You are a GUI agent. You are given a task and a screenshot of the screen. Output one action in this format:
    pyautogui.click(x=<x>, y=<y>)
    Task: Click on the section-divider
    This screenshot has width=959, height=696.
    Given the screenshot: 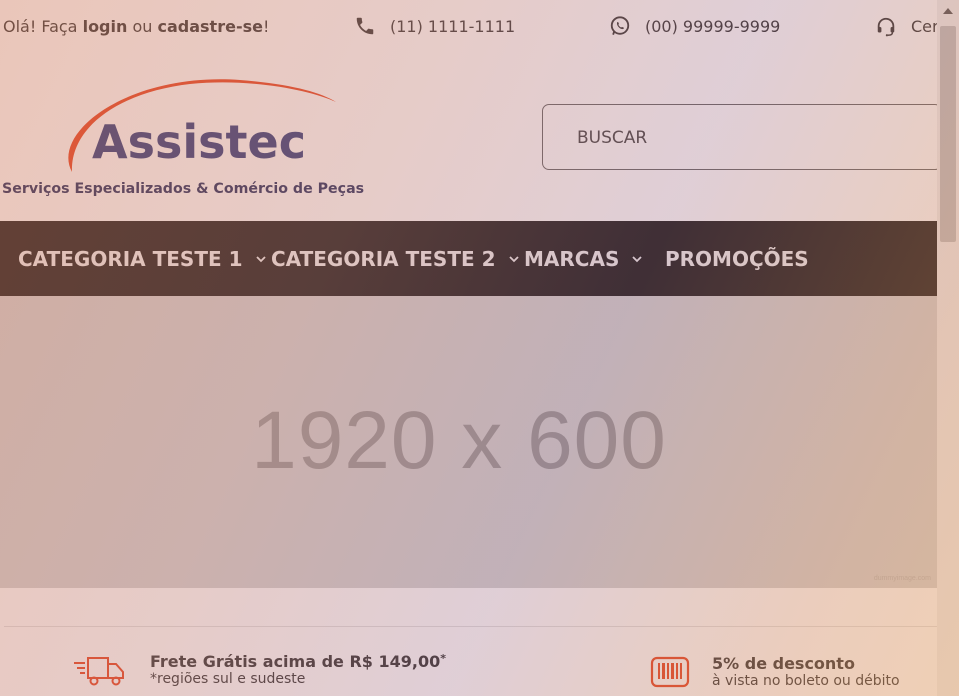 What is the action you would take?
    pyautogui.click(x=470, y=626)
    